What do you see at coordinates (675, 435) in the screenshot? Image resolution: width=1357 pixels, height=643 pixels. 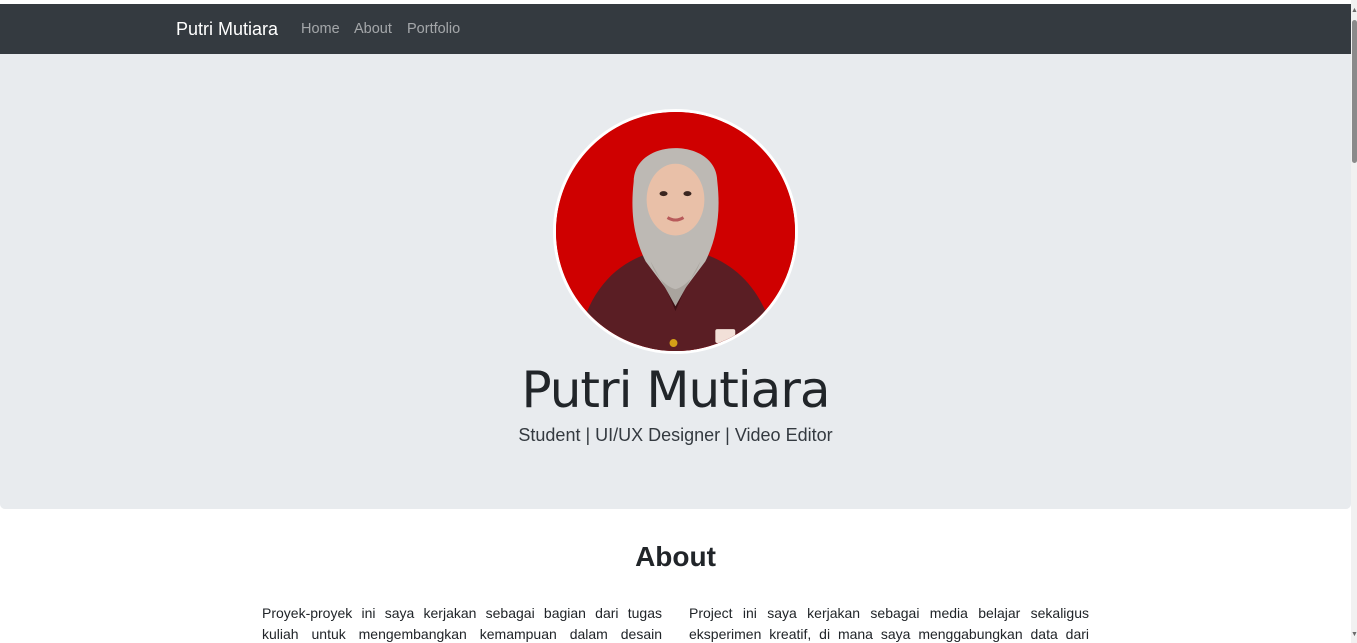 I see `hero-subtitle: Student | UI/UX Designer | Video Editor` at bounding box center [675, 435].